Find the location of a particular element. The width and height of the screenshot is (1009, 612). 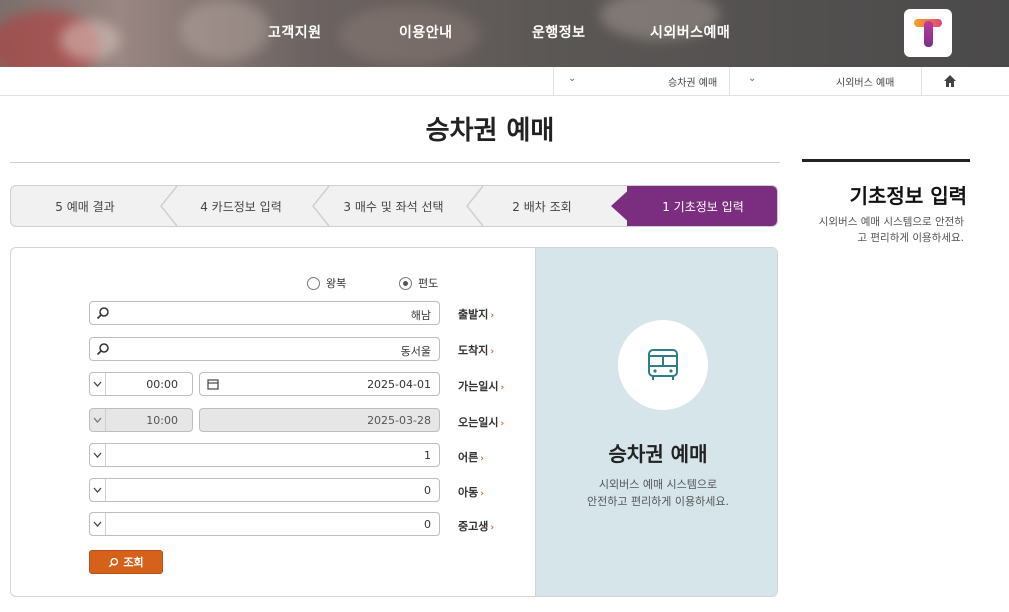

info-description-line: 안전하고 편리하게 이용하세요. is located at coordinates (658, 501).